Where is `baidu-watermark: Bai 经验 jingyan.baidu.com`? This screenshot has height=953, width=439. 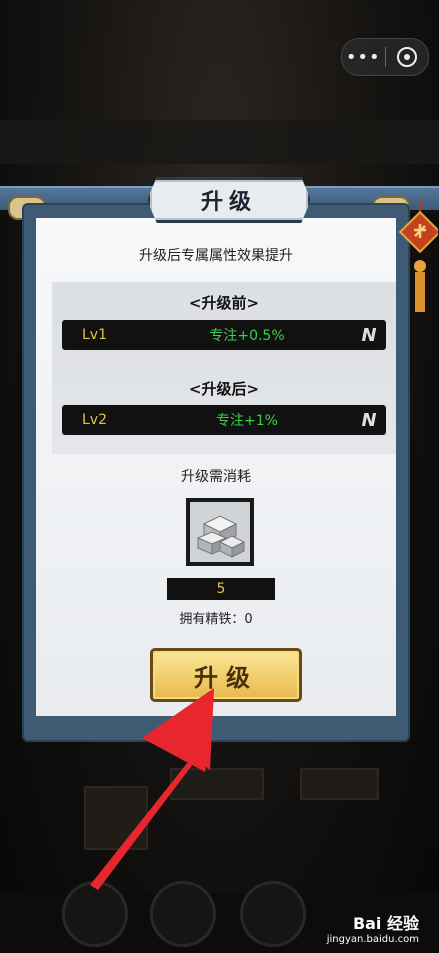
baidu-watermark: Bai 经验 jingyan.baidu.com is located at coordinates (373, 927).